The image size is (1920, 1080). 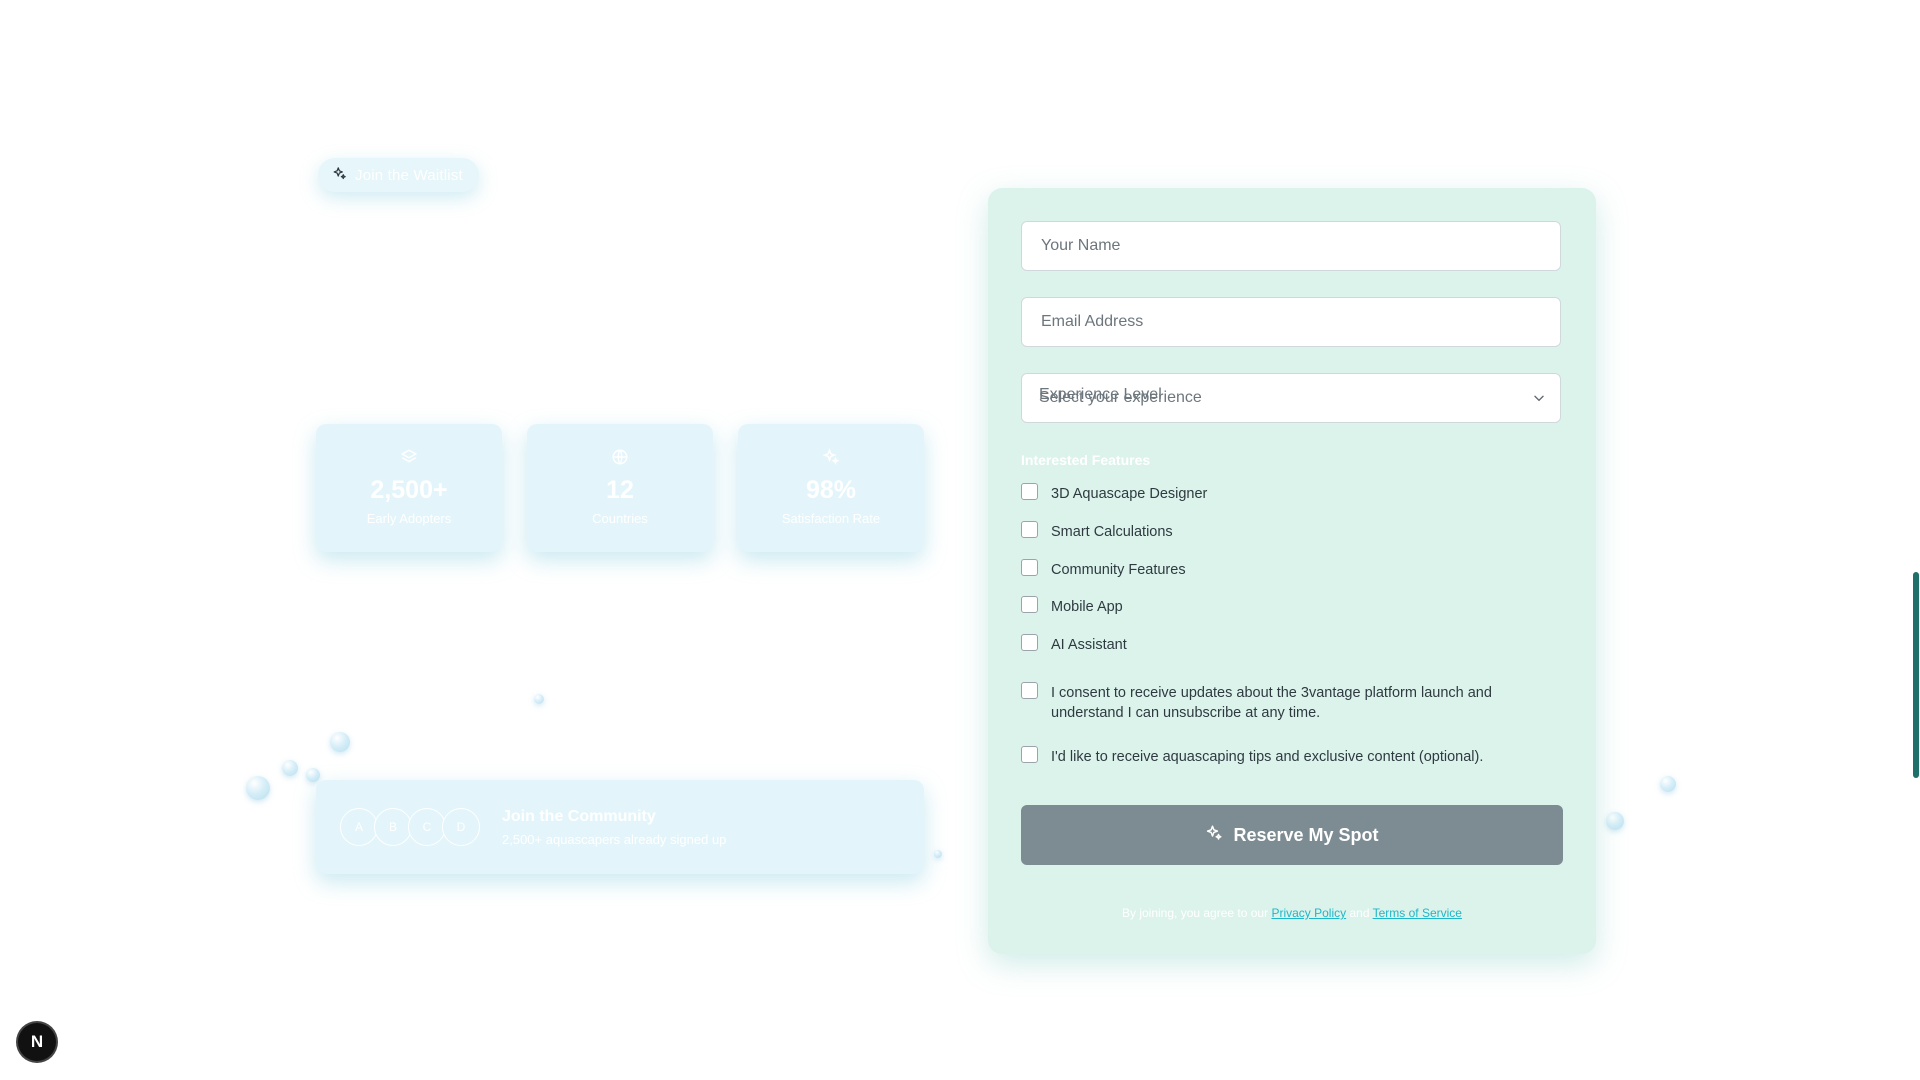 I want to click on reserve-spot-label: Reserve My Spot, so click(x=1306, y=834).